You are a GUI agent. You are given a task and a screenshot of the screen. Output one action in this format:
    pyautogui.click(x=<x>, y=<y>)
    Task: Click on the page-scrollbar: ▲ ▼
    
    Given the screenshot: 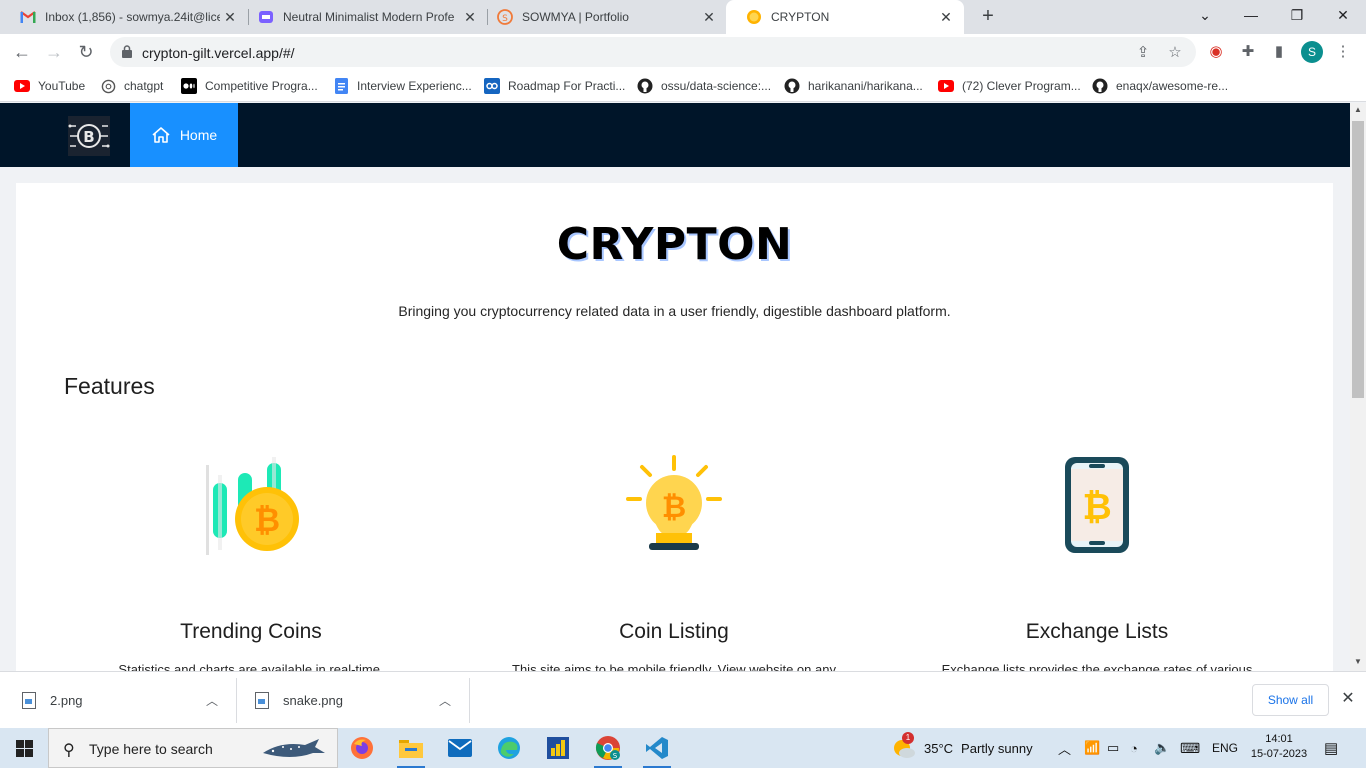 What is the action you would take?
    pyautogui.click(x=1358, y=387)
    